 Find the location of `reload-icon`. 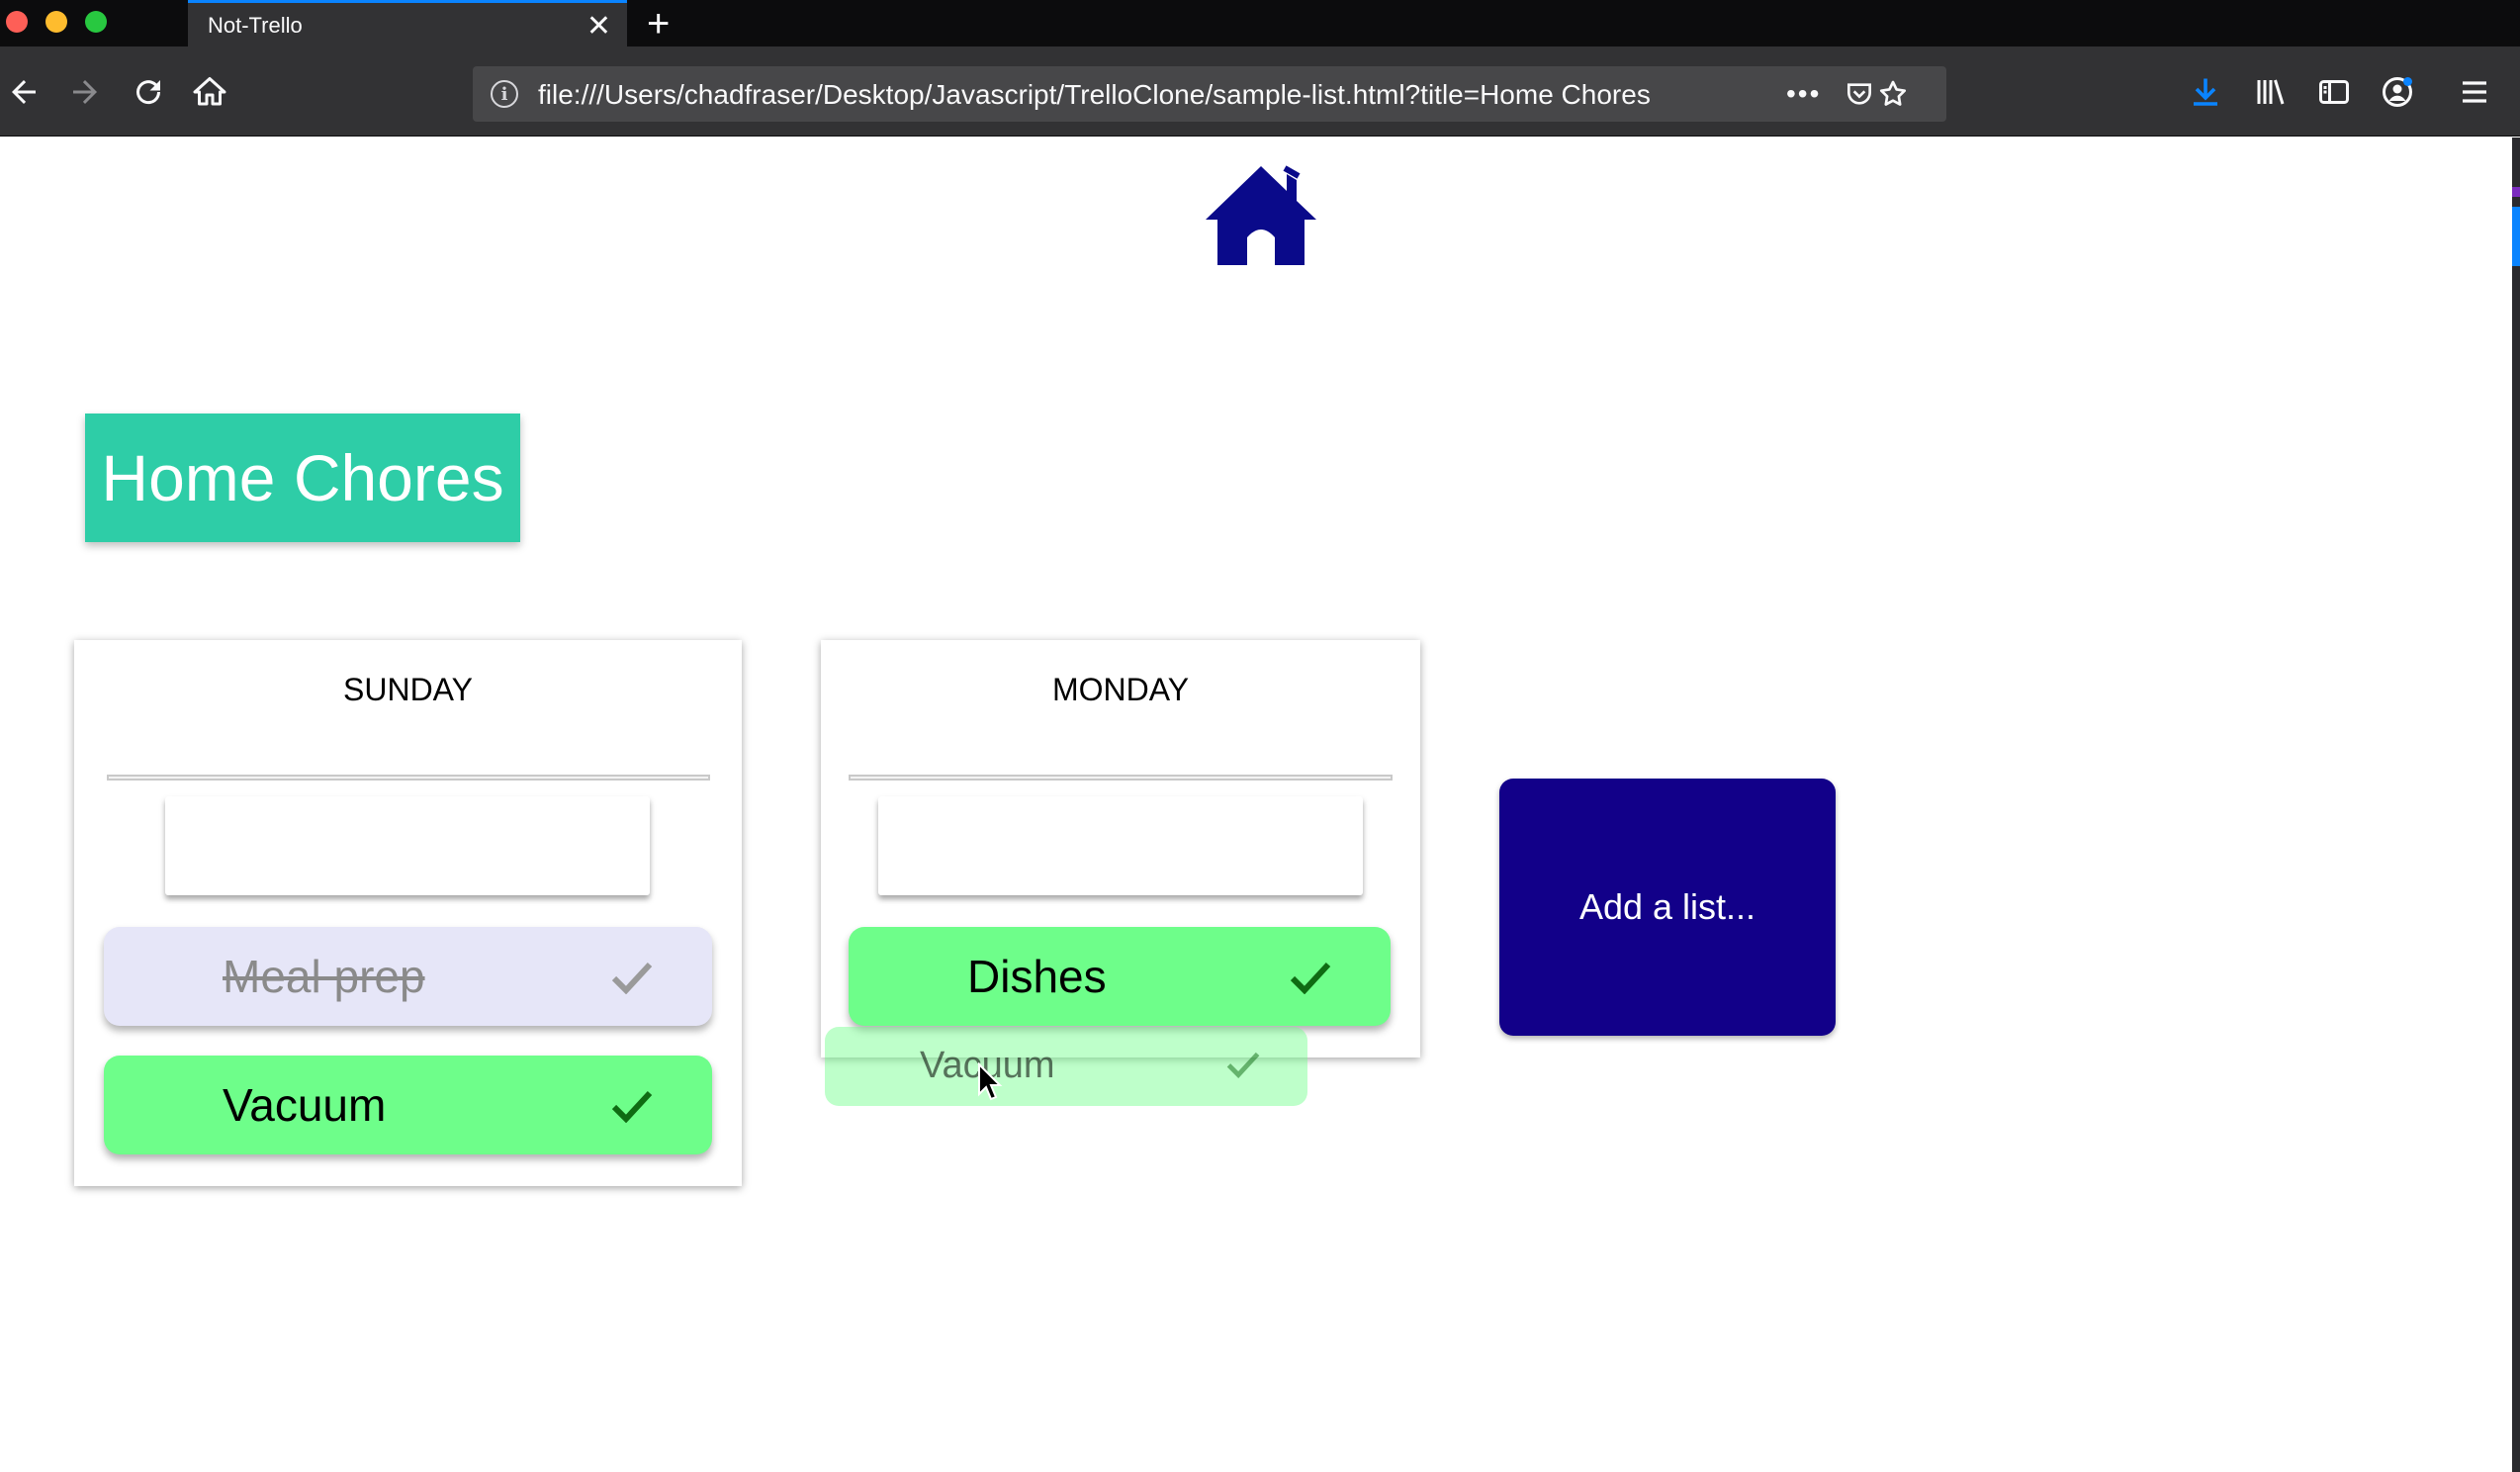

reload-icon is located at coordinates (148, 93).